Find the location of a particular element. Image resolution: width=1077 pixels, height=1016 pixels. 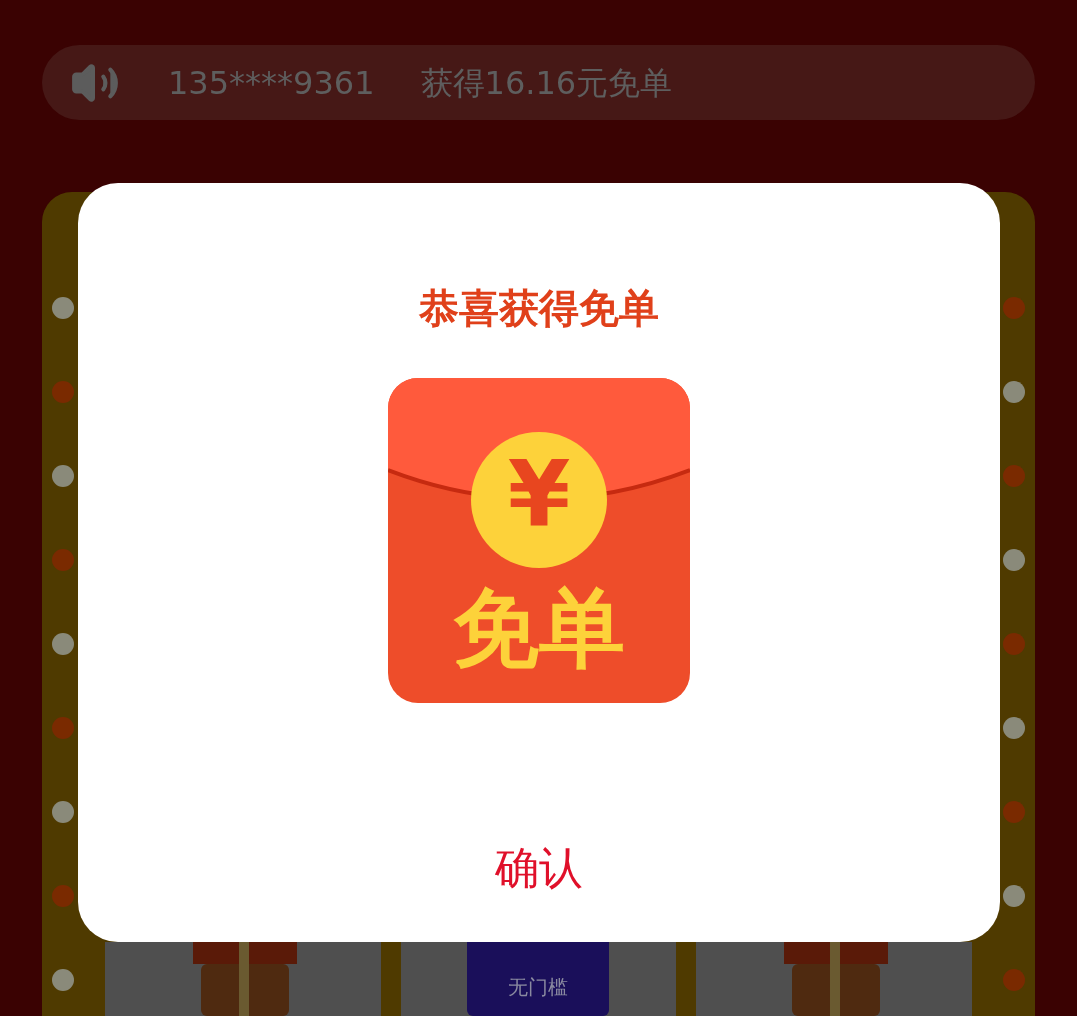

coupon-condition: 无门槛 is located at coordinates (538, 987).